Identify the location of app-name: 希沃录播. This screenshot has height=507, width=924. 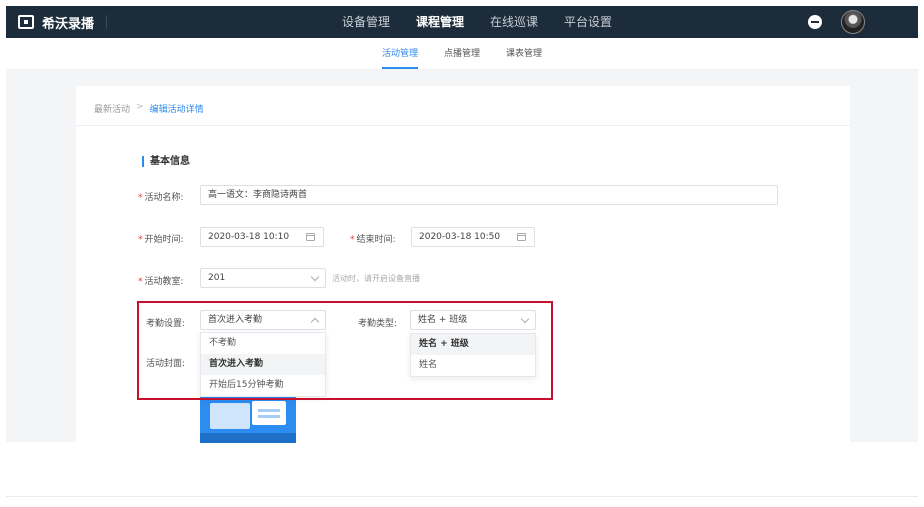
(68, 24).